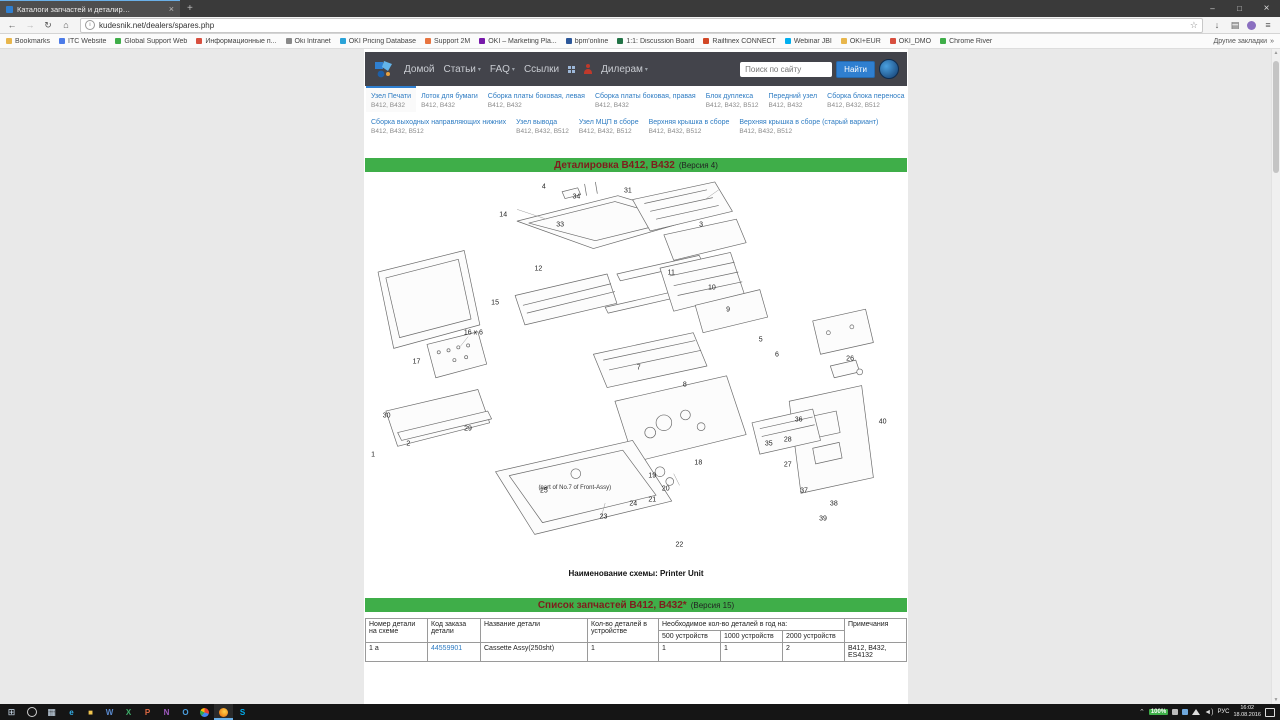 This screenshot has width=1280, height=720. What do you see at coordinates (396, 630) in the screenshot?
I see `col-part-number: Номер детали на схеме` at bounding box center [396, 630].